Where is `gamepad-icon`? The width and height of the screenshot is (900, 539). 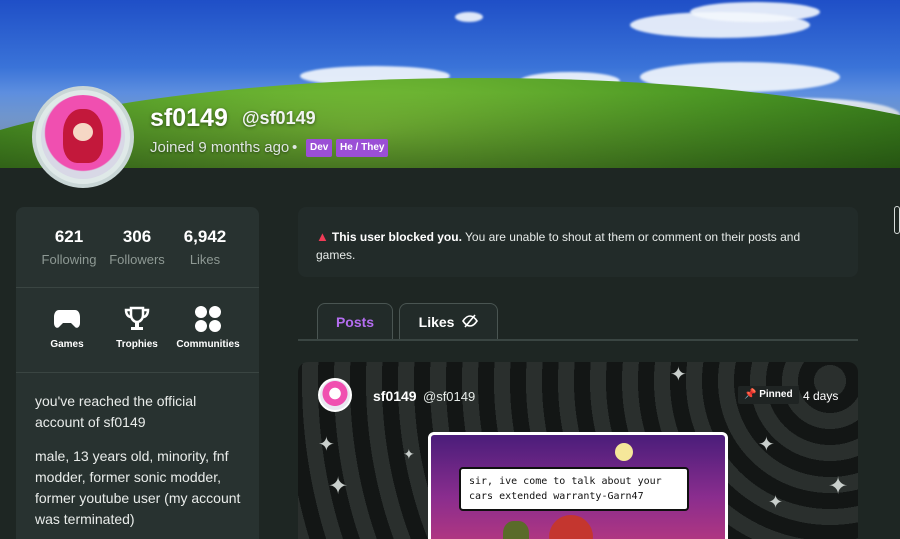
gamepad-icon is located at coordinates (67, 319).